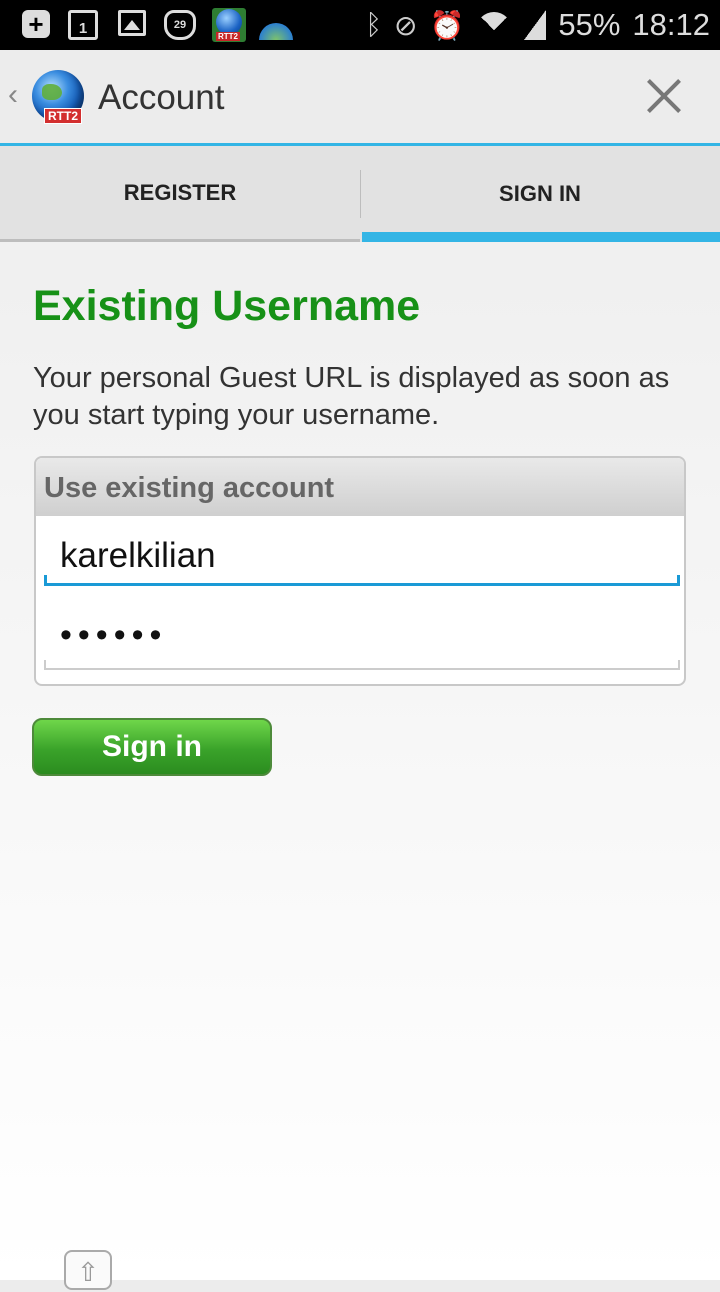 The height and width of the screenshot is (1292, 720). What do you see at coordinates (152, 747) in the screenshot?
I see `sign-in-button: Sign in` at bounding box center [152, 747].